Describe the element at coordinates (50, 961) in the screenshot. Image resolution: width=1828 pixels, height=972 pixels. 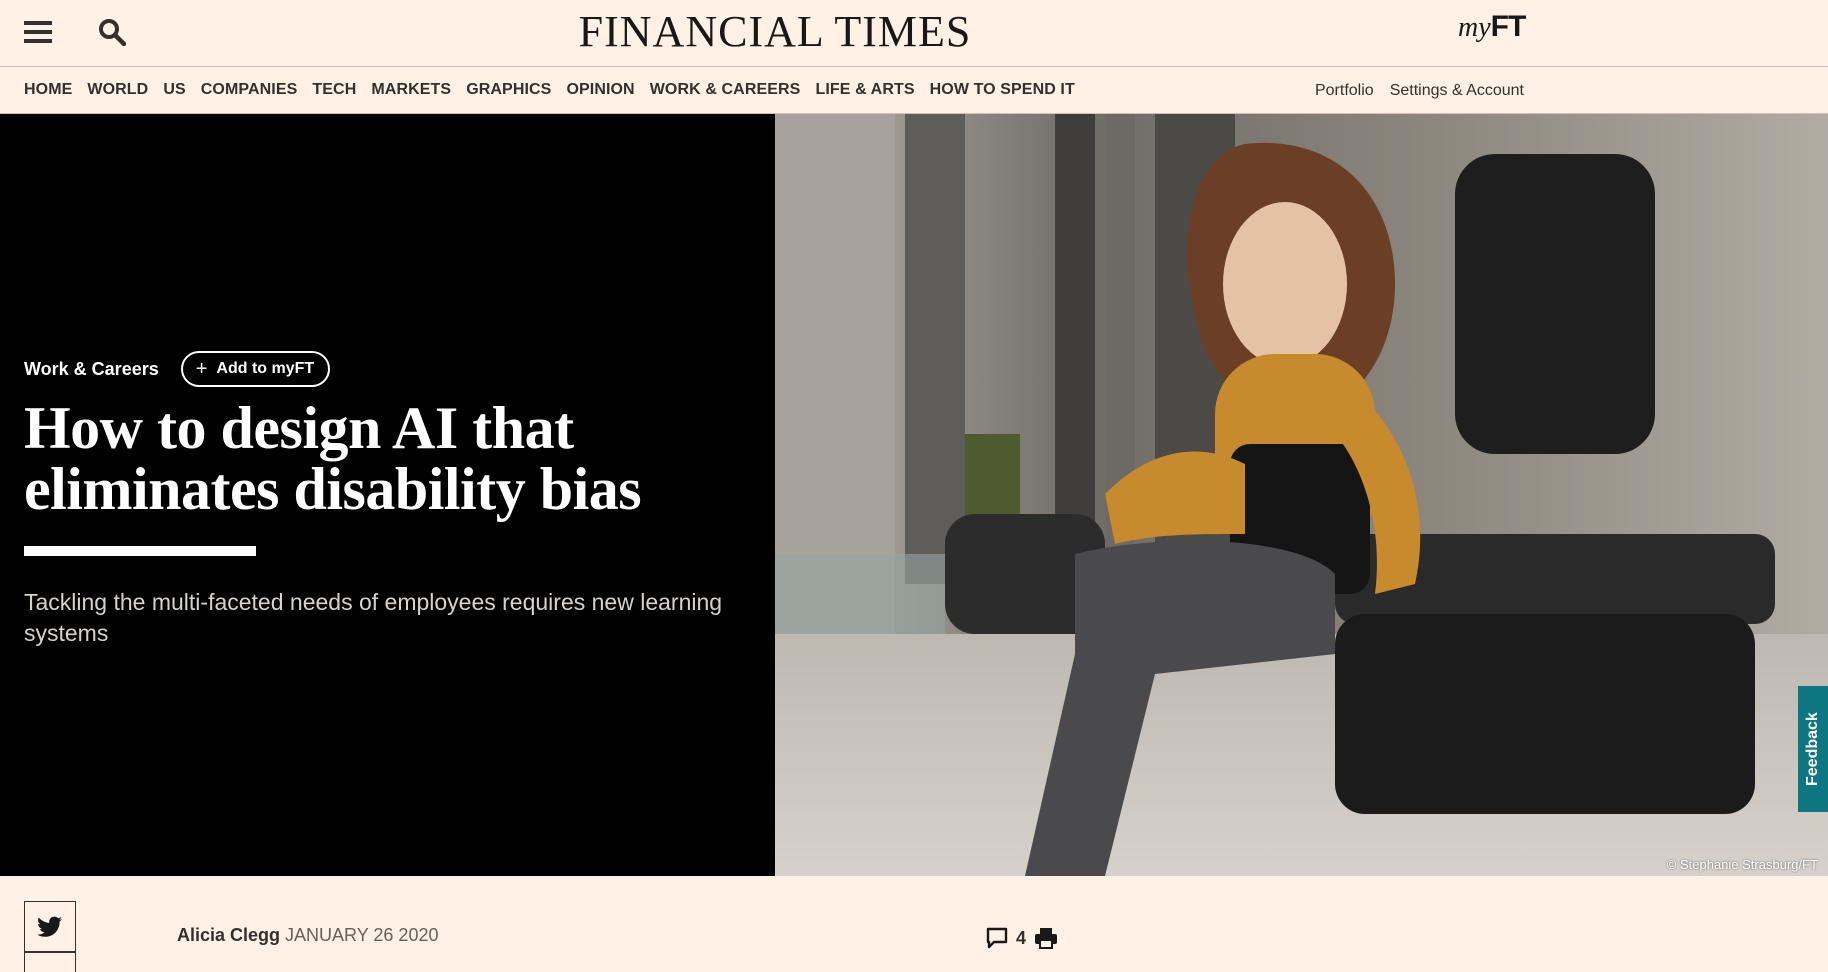
I see `share-button-next` at that location.